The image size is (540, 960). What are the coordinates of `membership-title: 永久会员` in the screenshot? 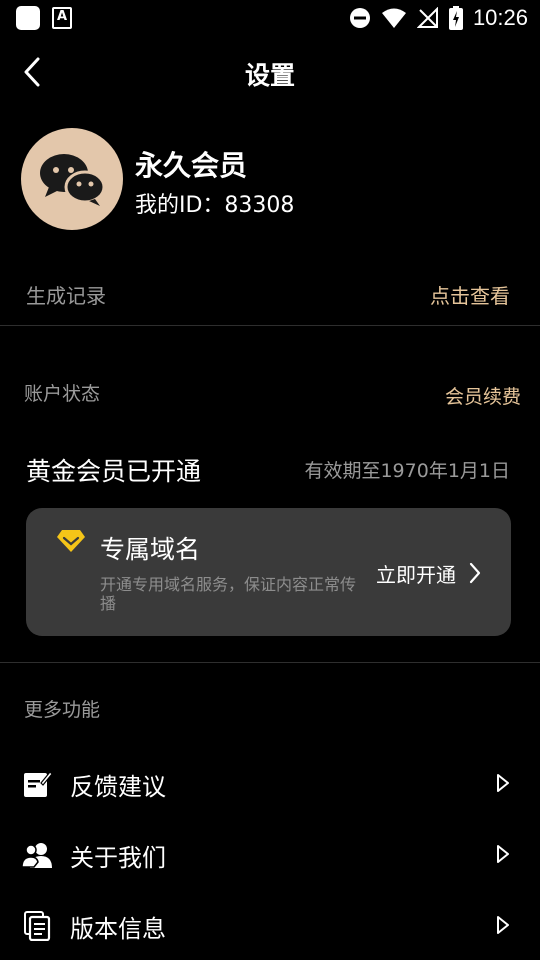 It's located at (191, 165).